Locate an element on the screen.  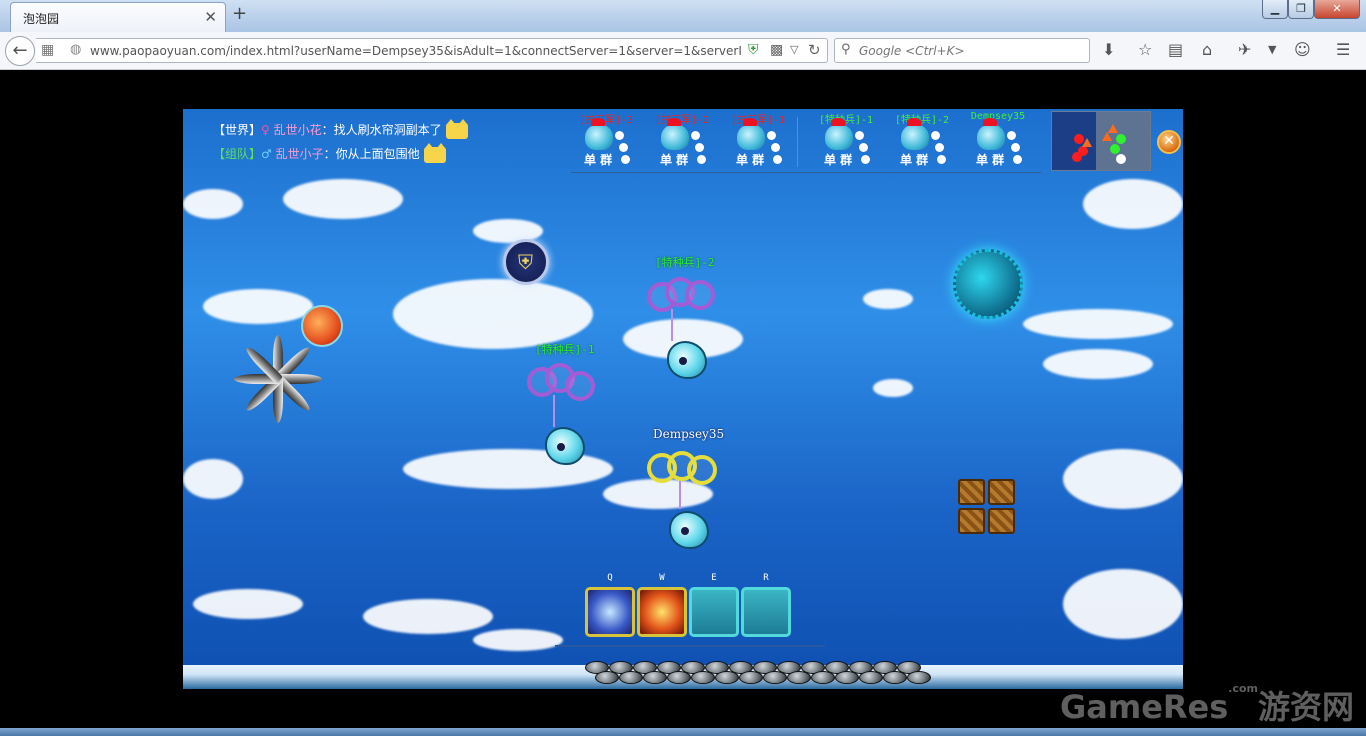
close-game-button: ✕ is located at coordinates (1169, 142).